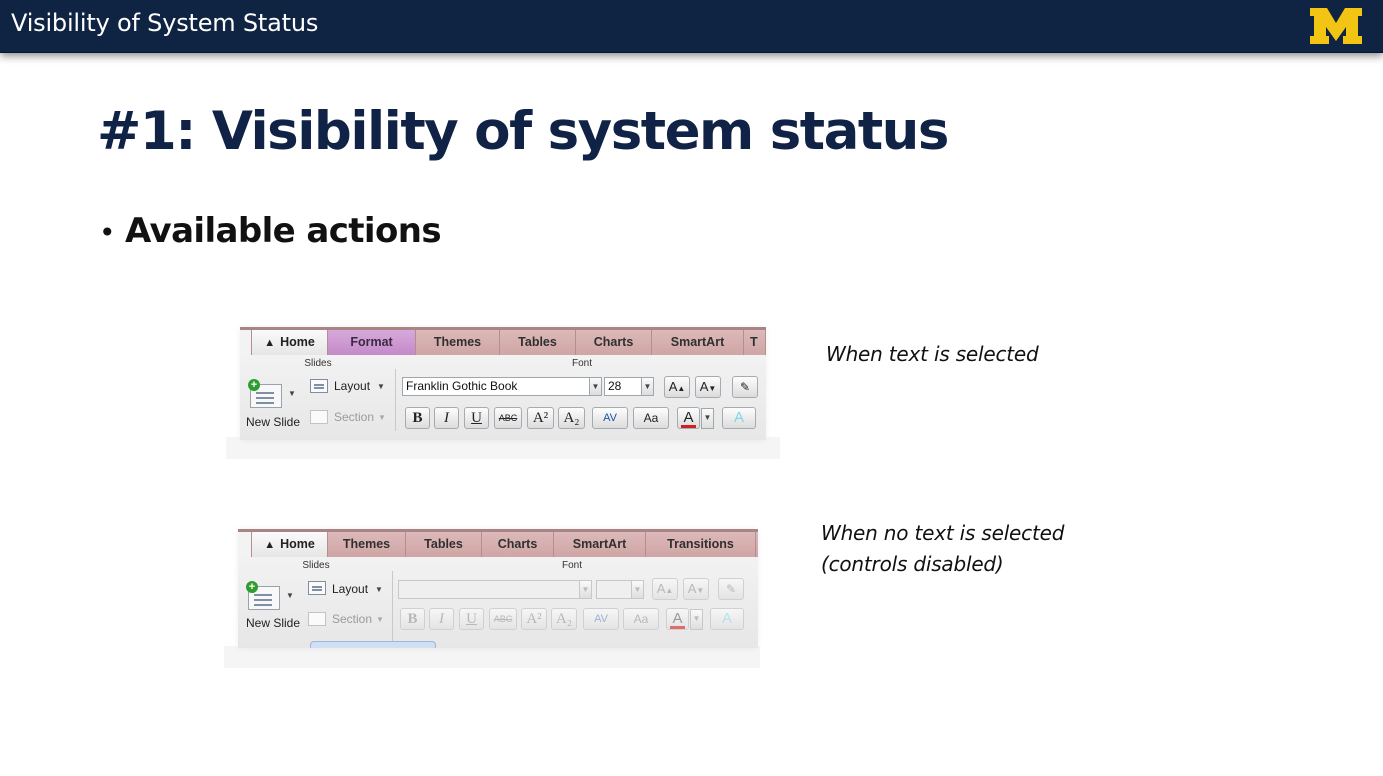  What do you see at coordinates (701, 544) in the screenshot?
I see `tab-transitions: Transitions` at bounding box center [701, 544].